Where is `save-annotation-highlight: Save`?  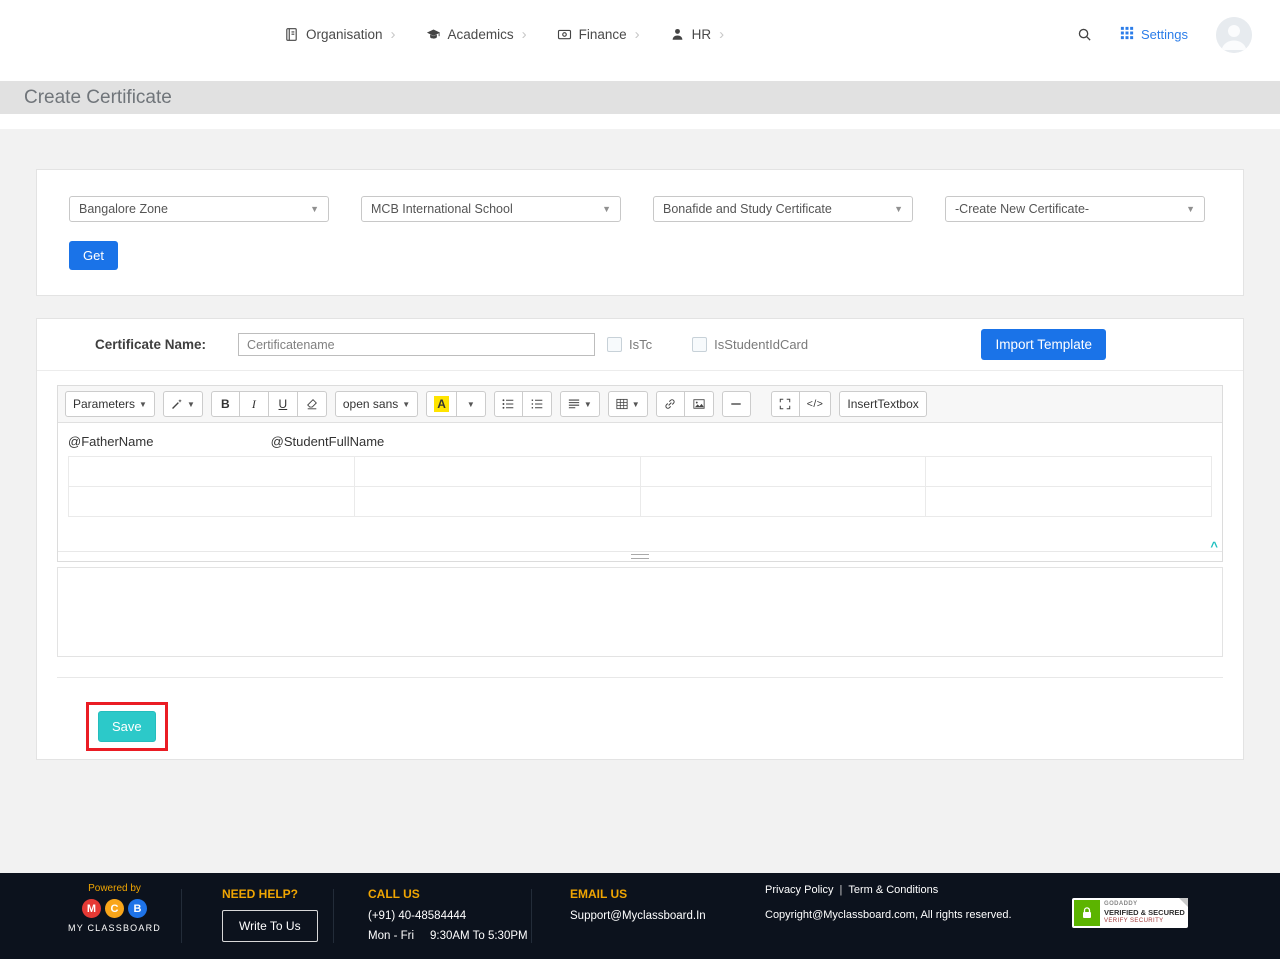 save-annotation-highlight: Save is located at coordinates (127, 726).